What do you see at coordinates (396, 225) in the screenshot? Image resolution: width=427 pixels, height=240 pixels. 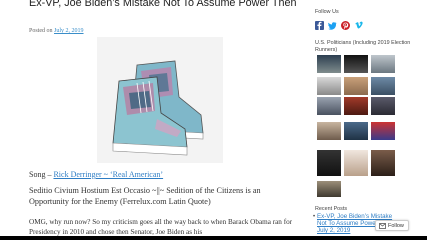 I see `follow-button-label: Follow` at bounding box center [396, 225].